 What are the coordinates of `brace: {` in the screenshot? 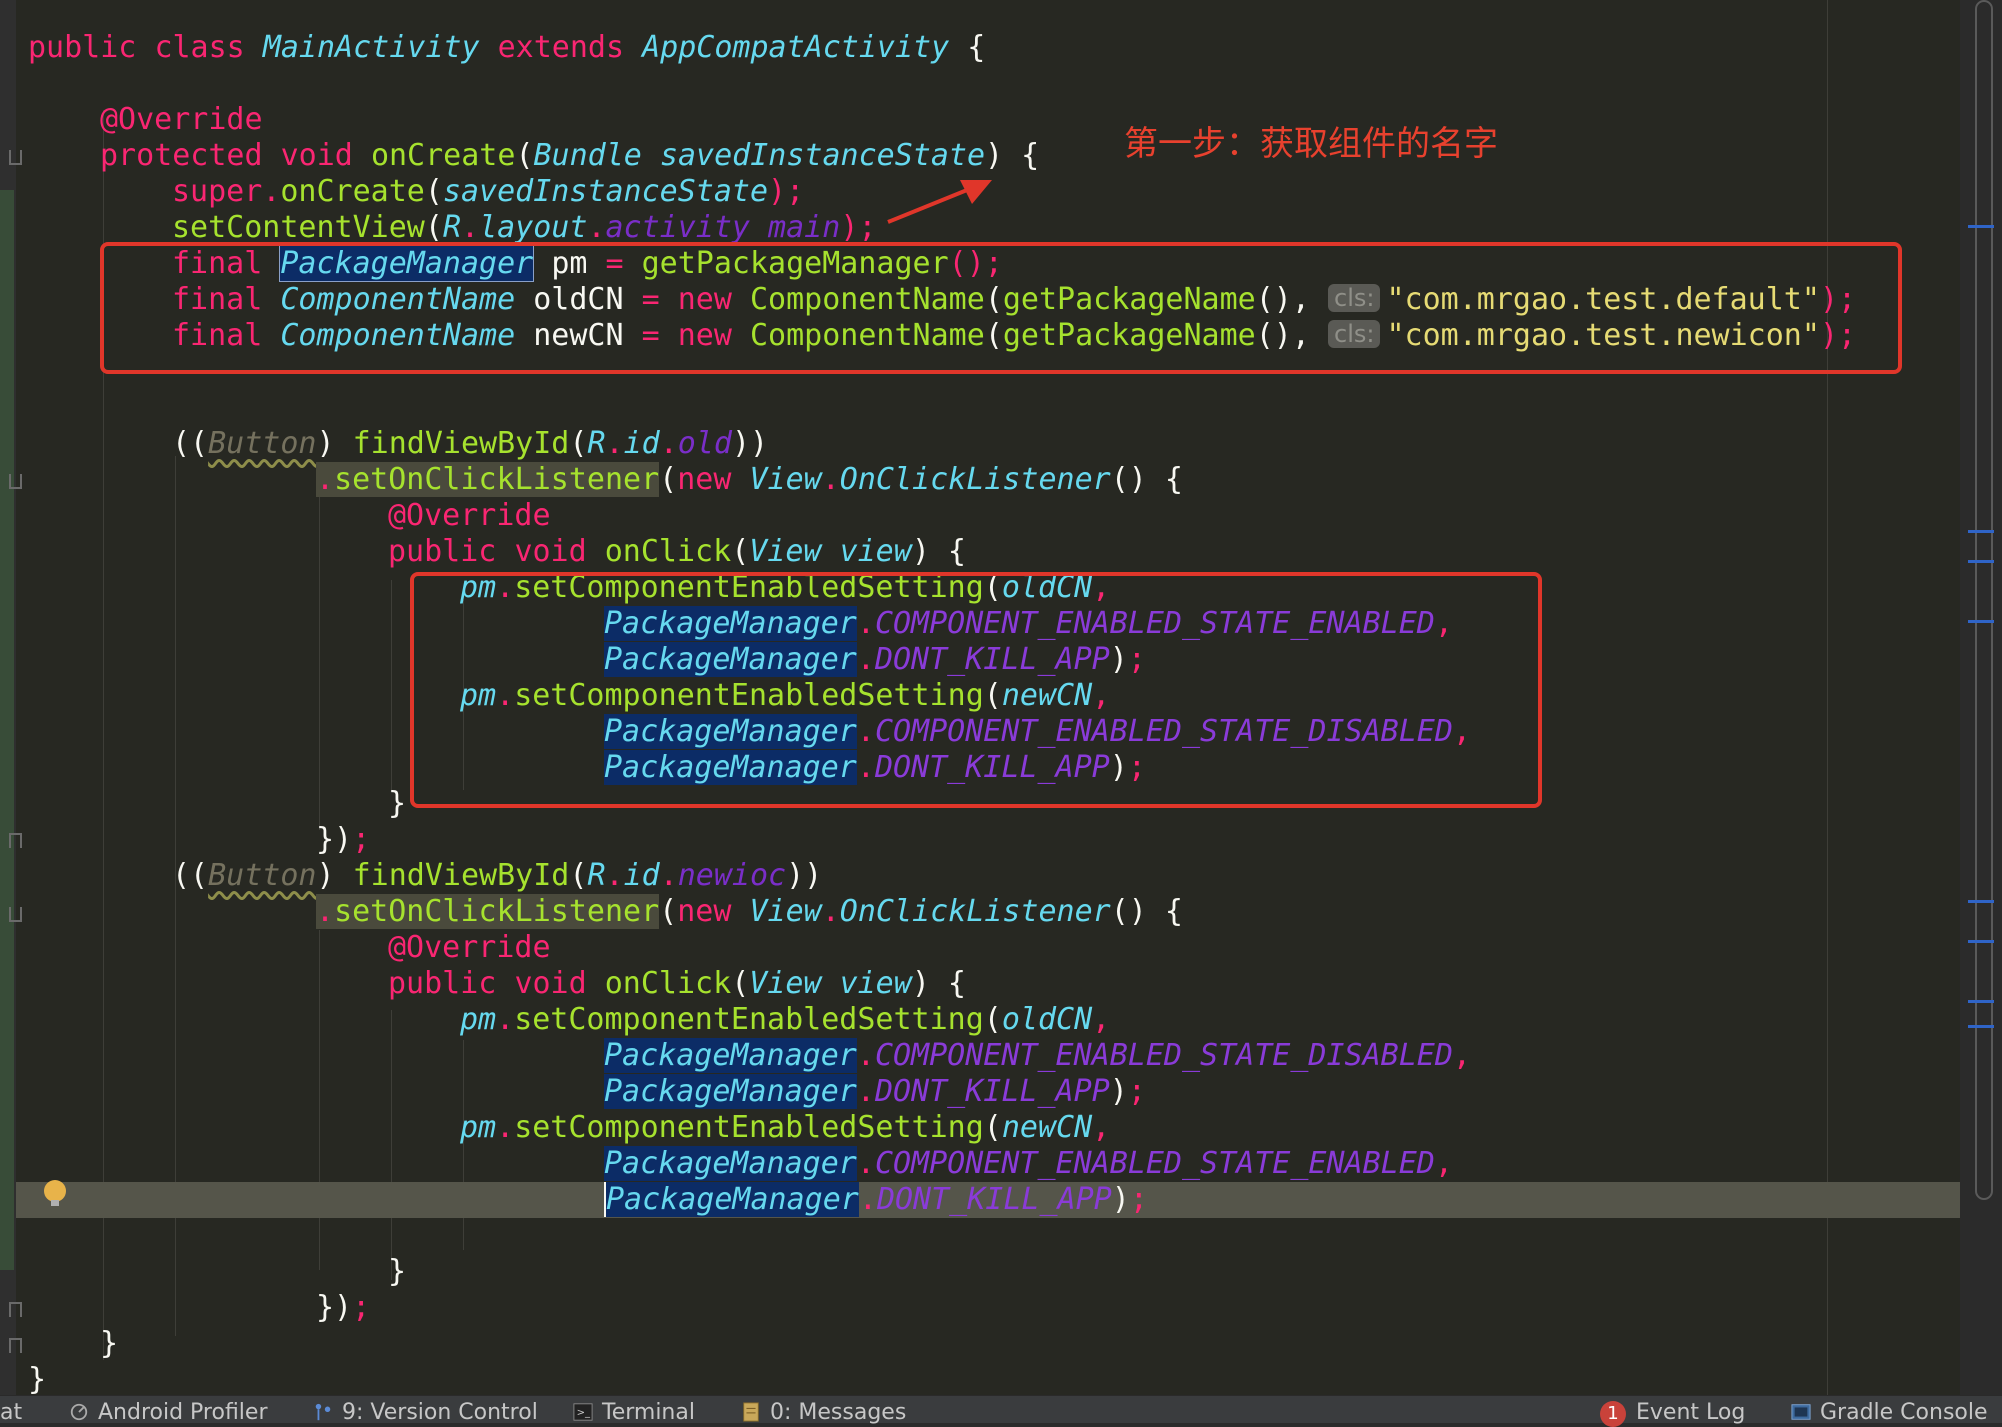 It's located at (967, 47).